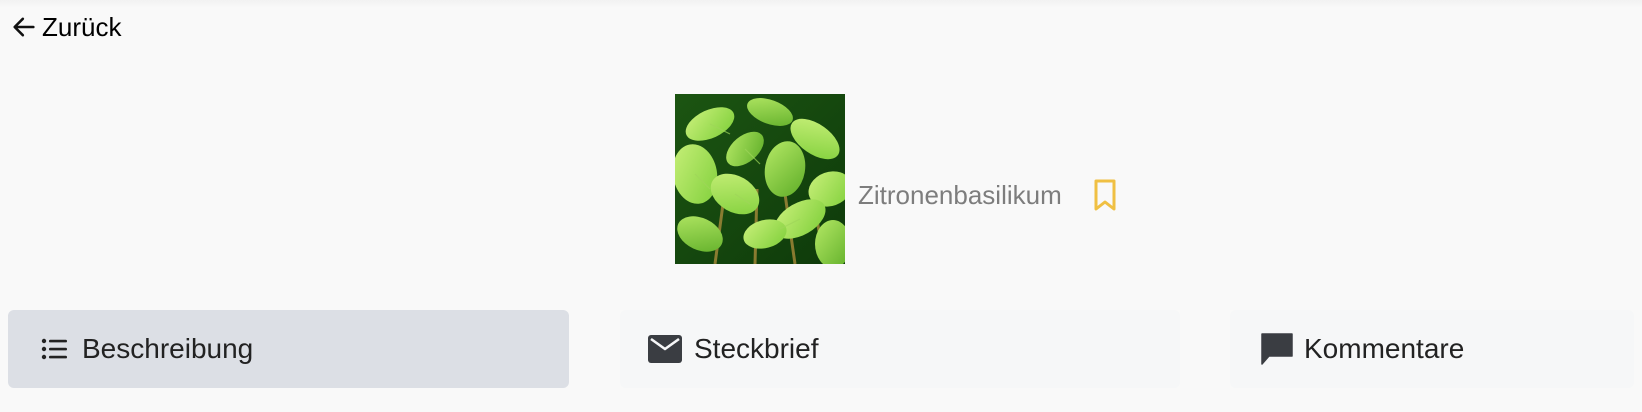  Describe the element at coordinates (24, 27) in the screenshot. I see `arrow-left-icon` at that location.